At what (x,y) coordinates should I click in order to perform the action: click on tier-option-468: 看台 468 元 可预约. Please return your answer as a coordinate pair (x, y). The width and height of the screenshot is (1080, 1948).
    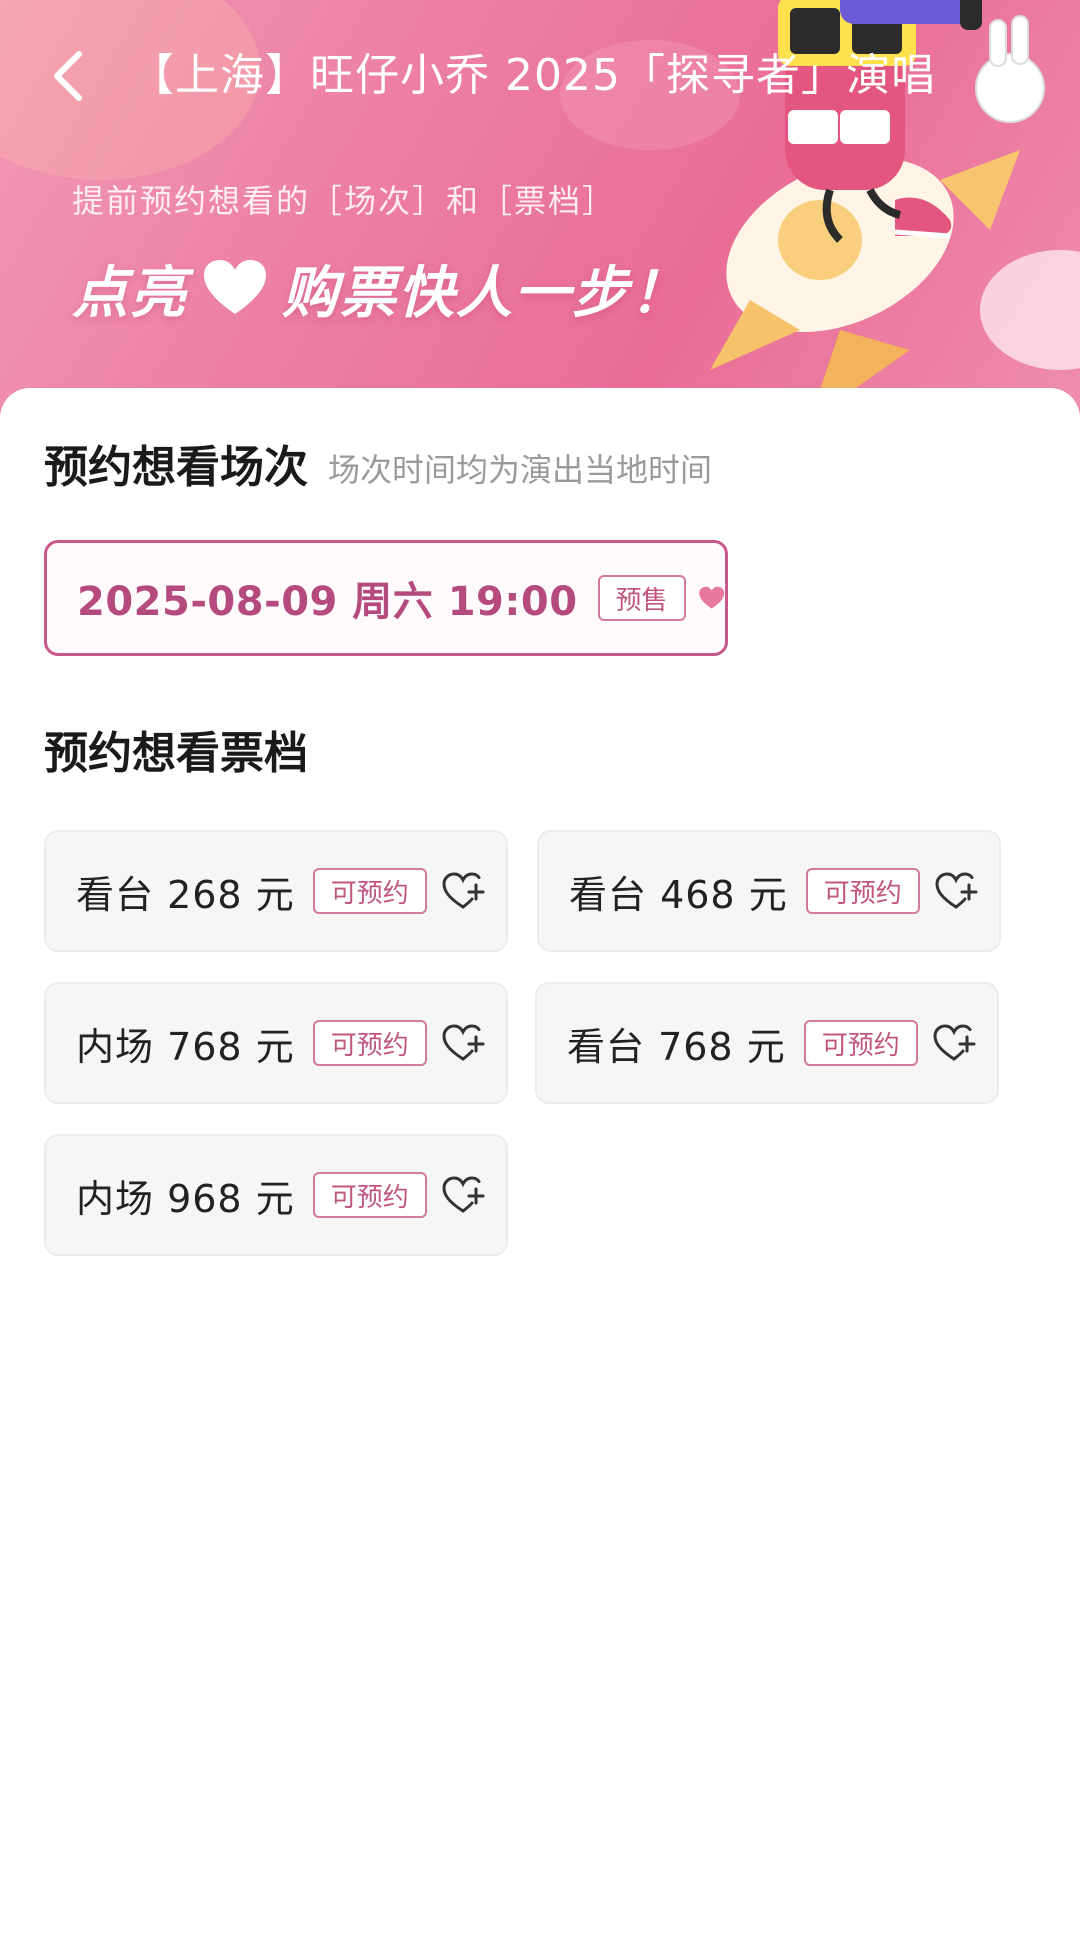
    Looking at the image, I should click on (769, 891).